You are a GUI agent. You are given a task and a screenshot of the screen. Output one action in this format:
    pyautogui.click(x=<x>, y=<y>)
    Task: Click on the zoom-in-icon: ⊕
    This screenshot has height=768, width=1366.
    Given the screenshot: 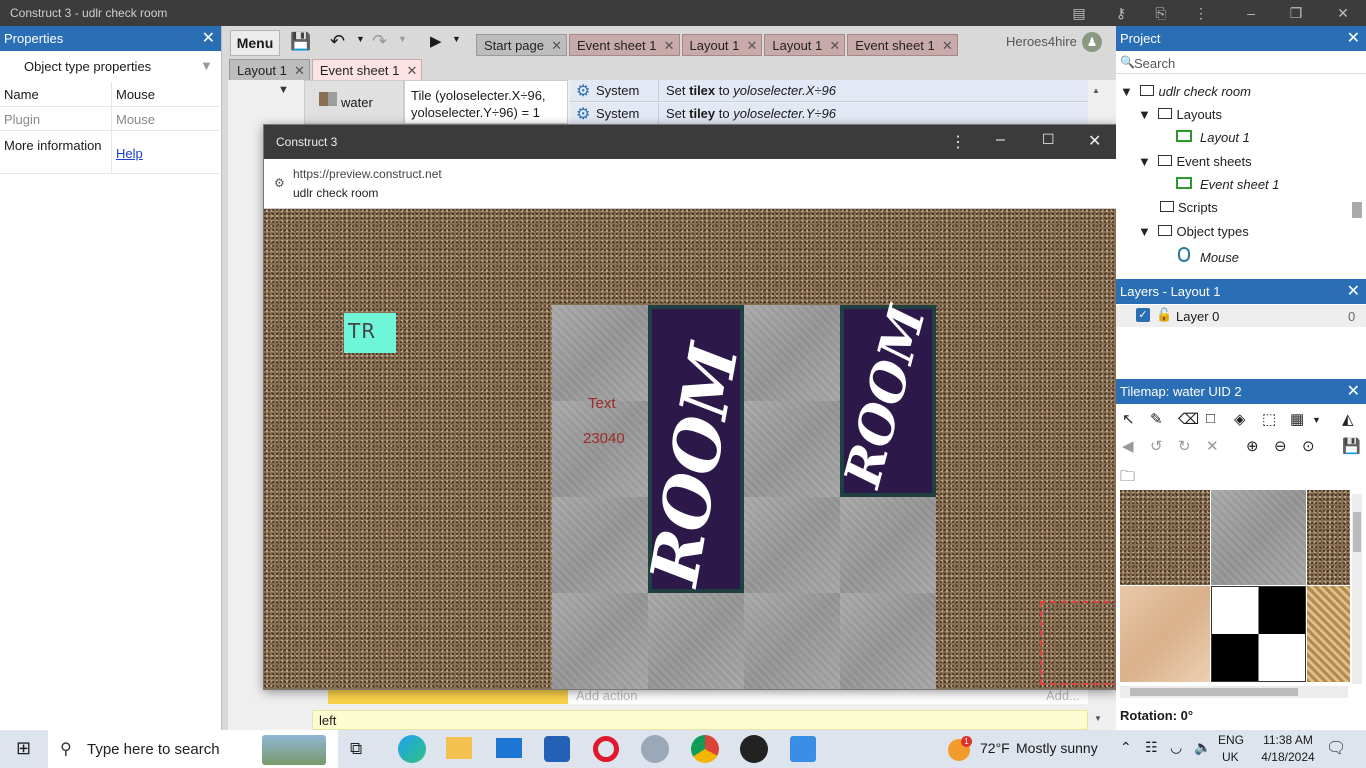 What is the action you would take?
    pyautogui.click(x=1252, y=446)
    